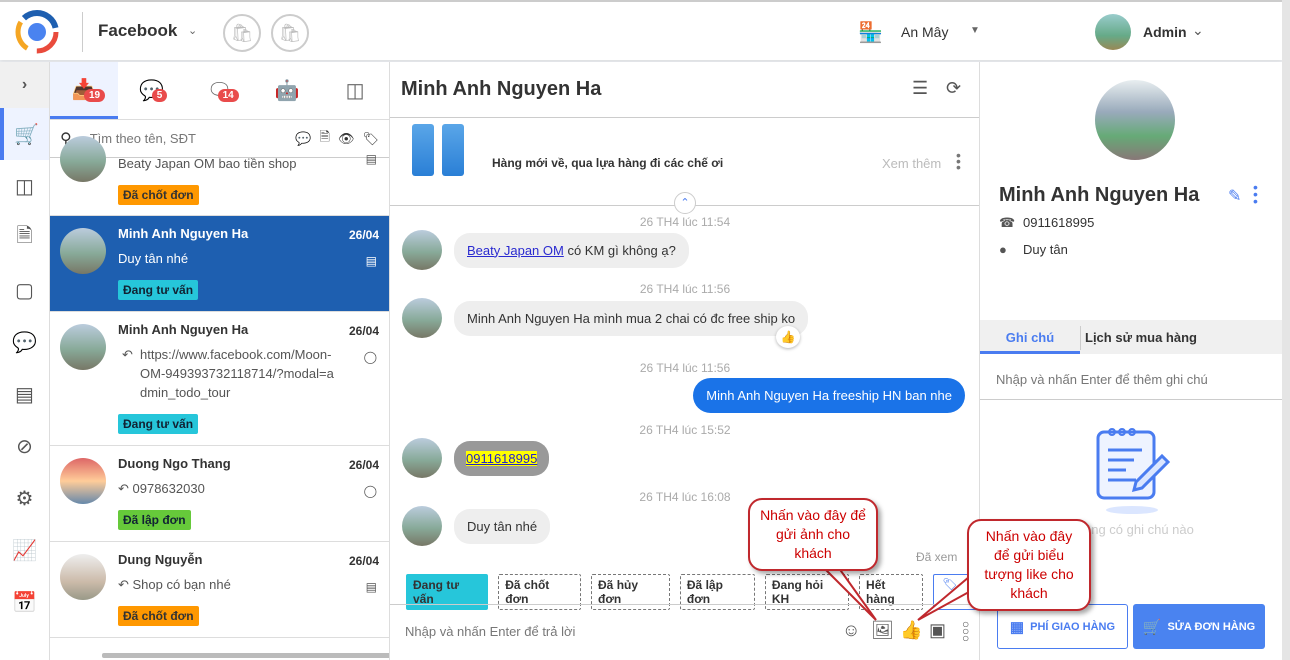  Describe the element at coordinates (24, 342) in the screenshot. I see `messenger-icon: 💬` at that location.